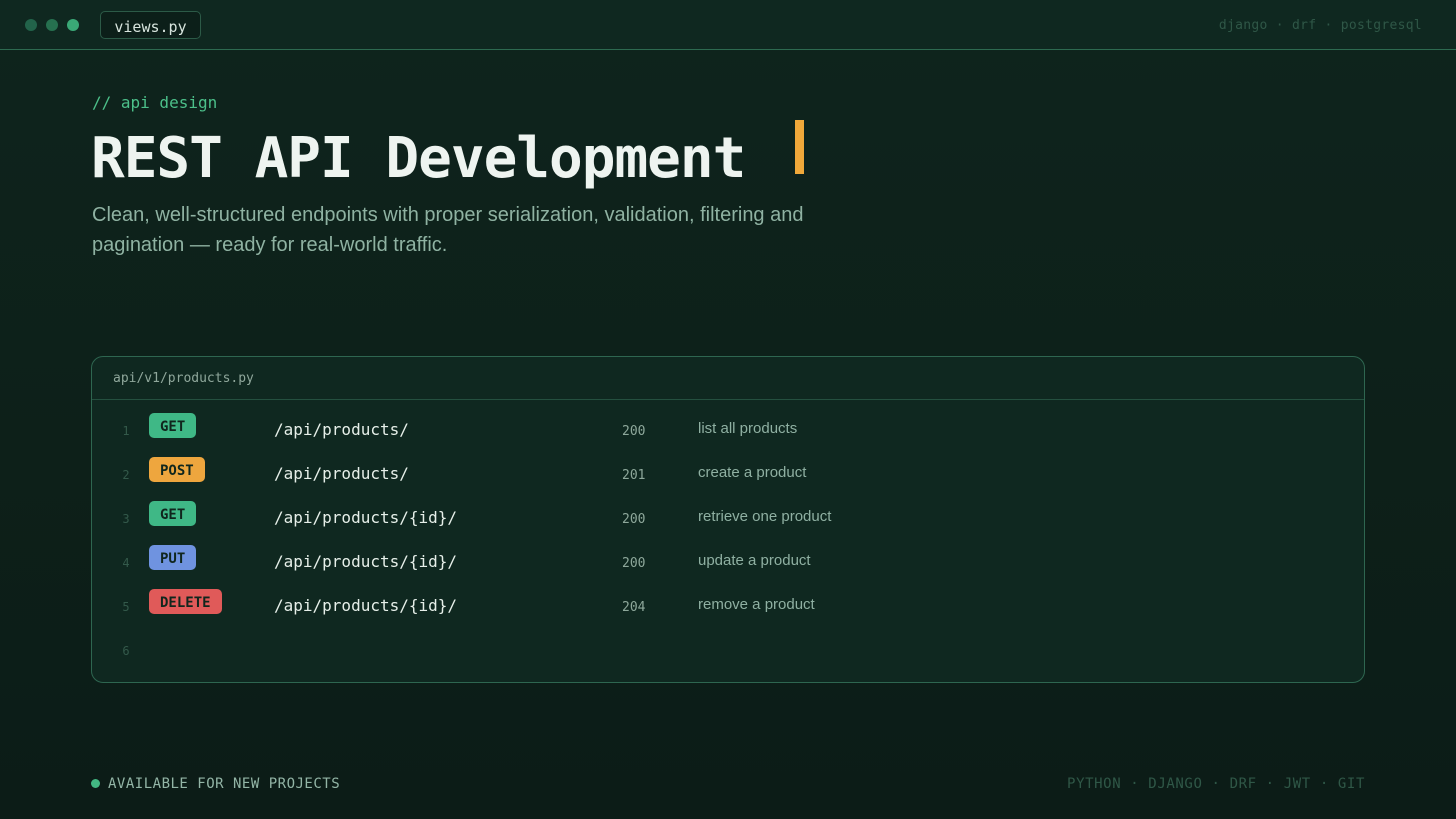 The height and width of the screenshot is (819, 1456). What do you see at coordinates (224, 784) in the screenshot?
I see `availability-status: AVAILABLE FOR NEW PROJECTS` at bounding box center [224, 784].